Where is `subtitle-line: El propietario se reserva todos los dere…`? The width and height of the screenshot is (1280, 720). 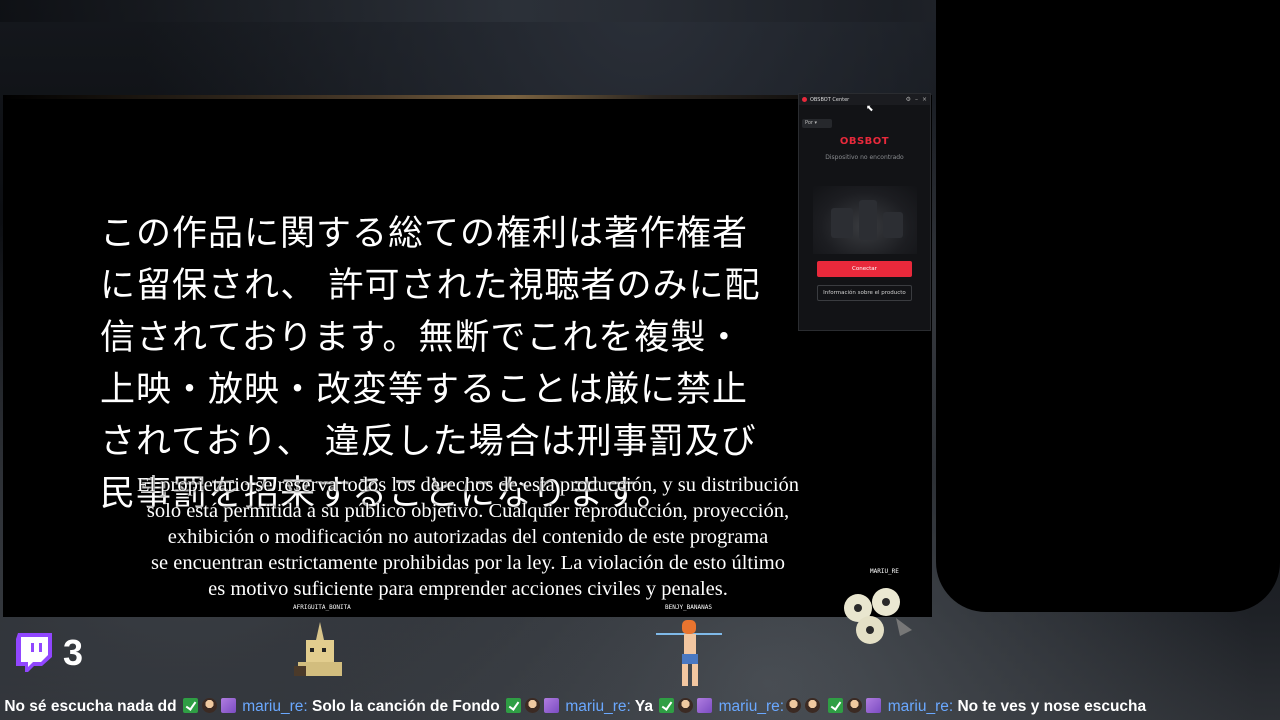
subtitle-line: El propietario se reserva todos los dere… is located at coordinates (468, 485).